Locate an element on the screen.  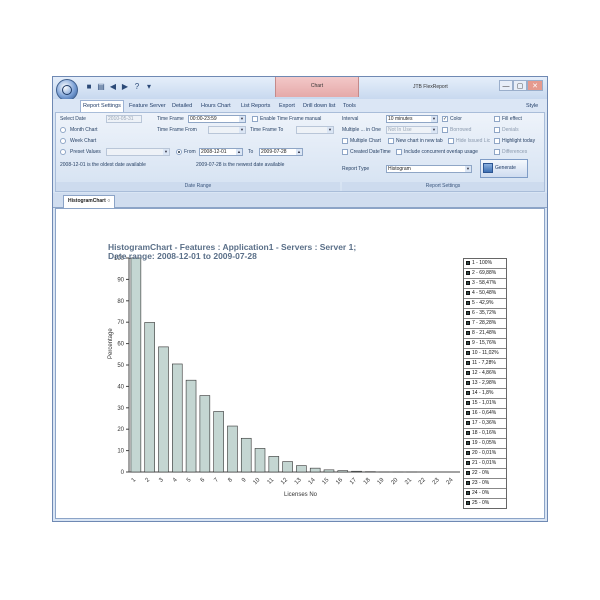
multiple-in-one-select: Not In Use ▼ is located at coordinates (412, 130).